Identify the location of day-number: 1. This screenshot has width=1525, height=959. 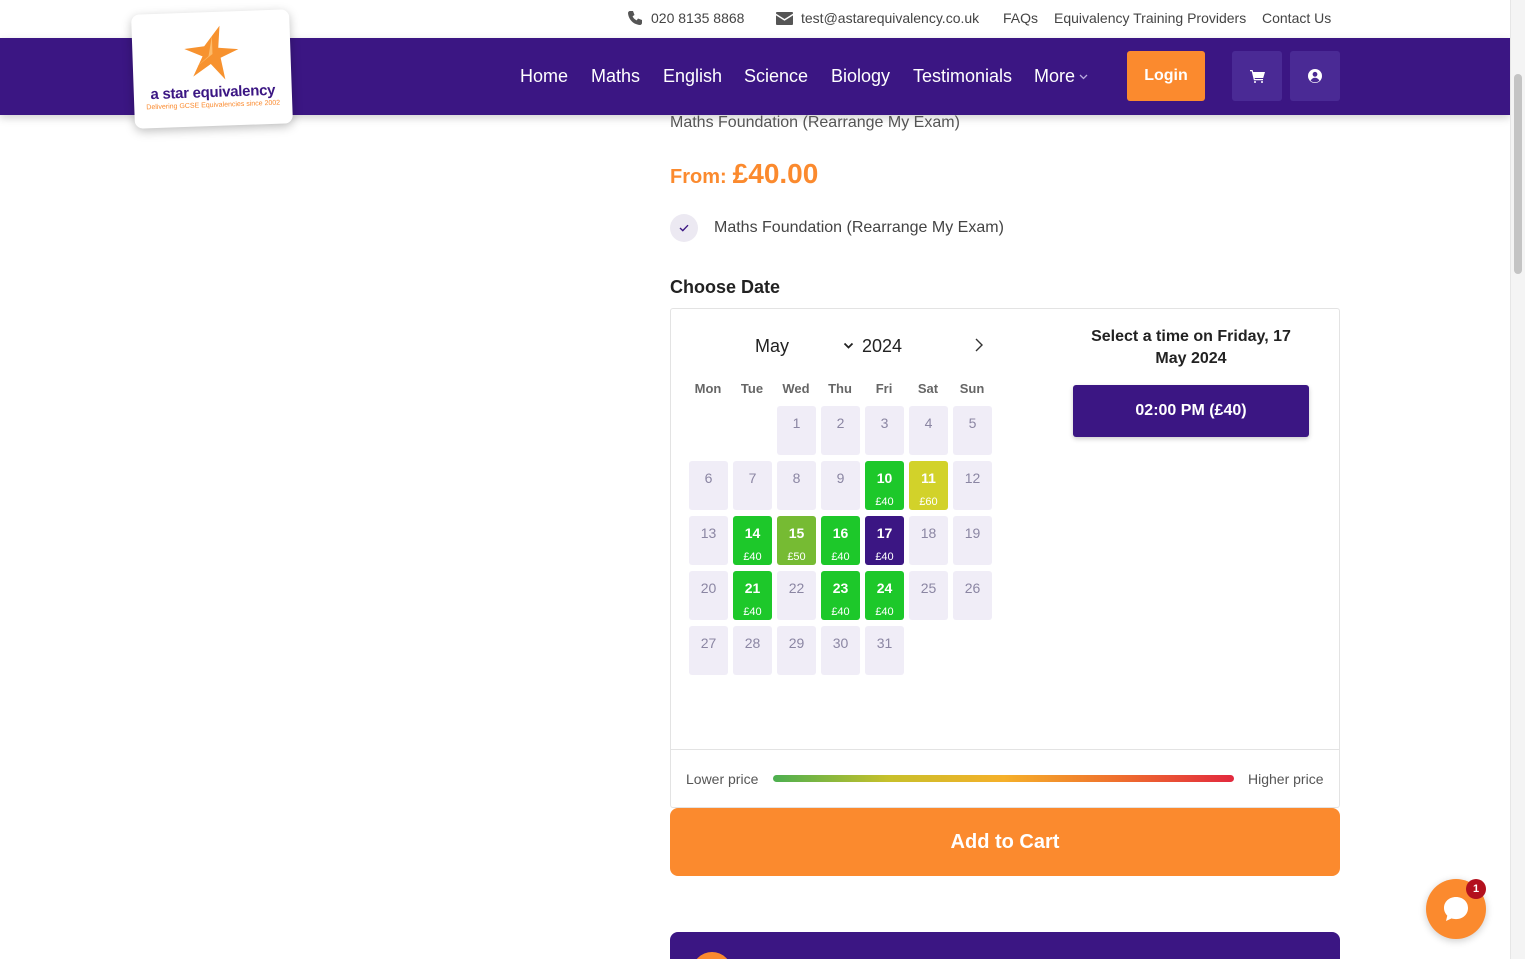
(796, 423).